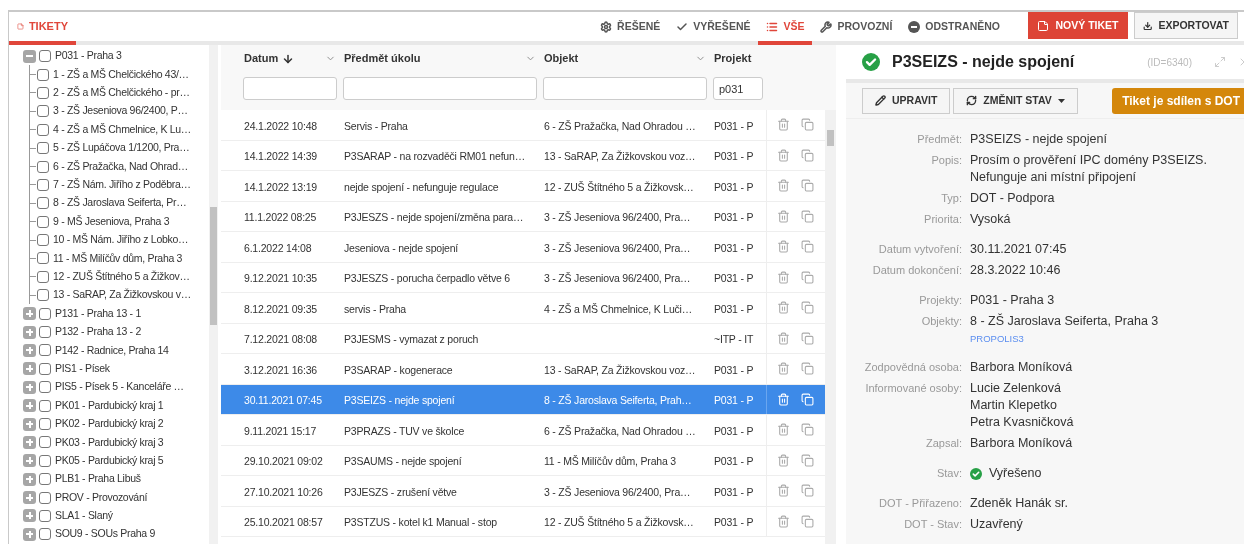 The height and width of the screenshot is (544, 1244). Describe the element at coordinates (625, 58) in the screenshot. I see `column-header: Objekt` at that location.